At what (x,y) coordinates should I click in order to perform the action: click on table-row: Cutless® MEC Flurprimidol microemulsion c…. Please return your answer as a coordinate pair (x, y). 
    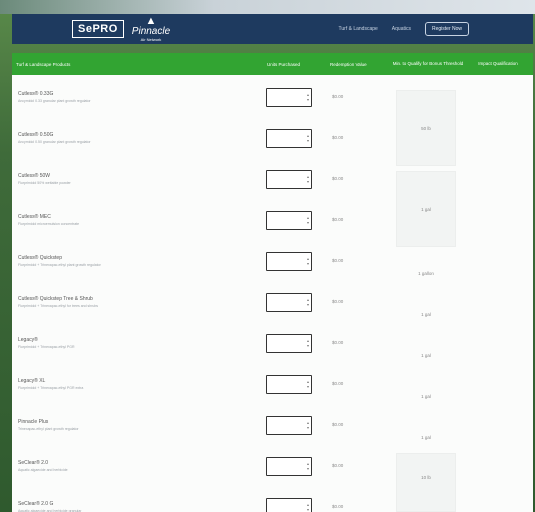
    Looking at the image, I should click on (202, 226).